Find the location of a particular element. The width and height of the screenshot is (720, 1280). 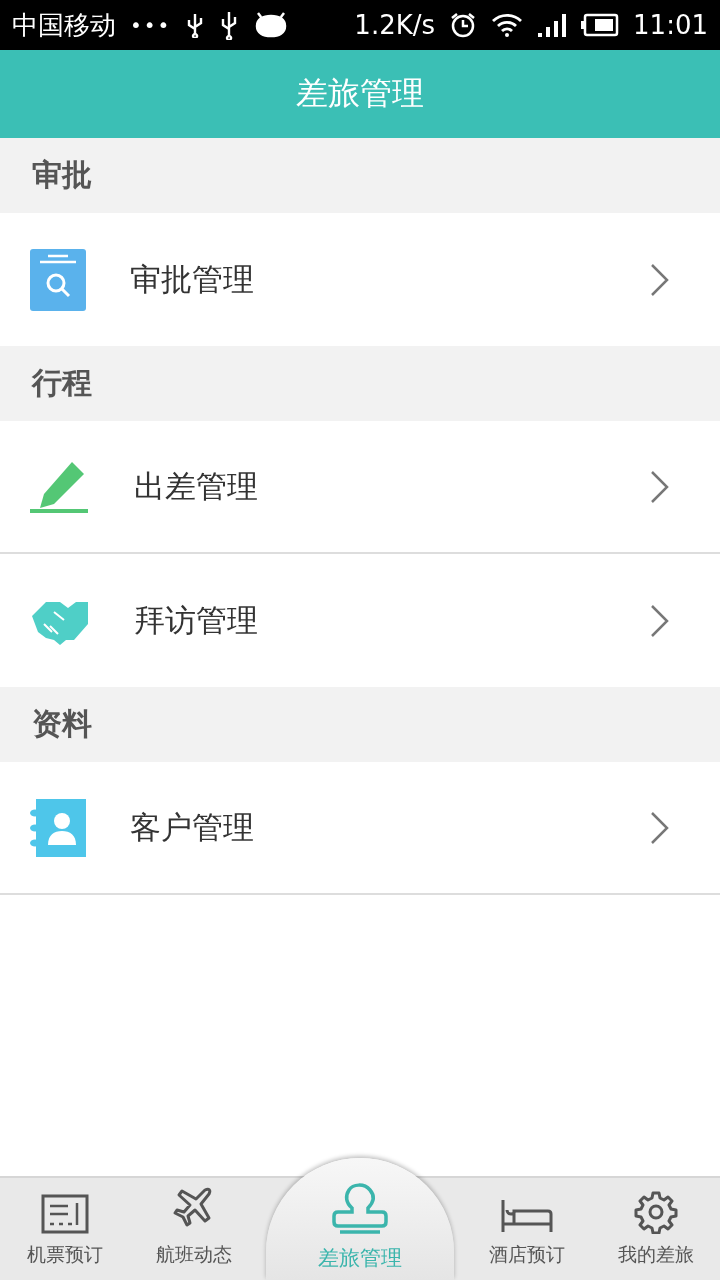

page-title: 差旅管理 is located at coordinates (360, 93).